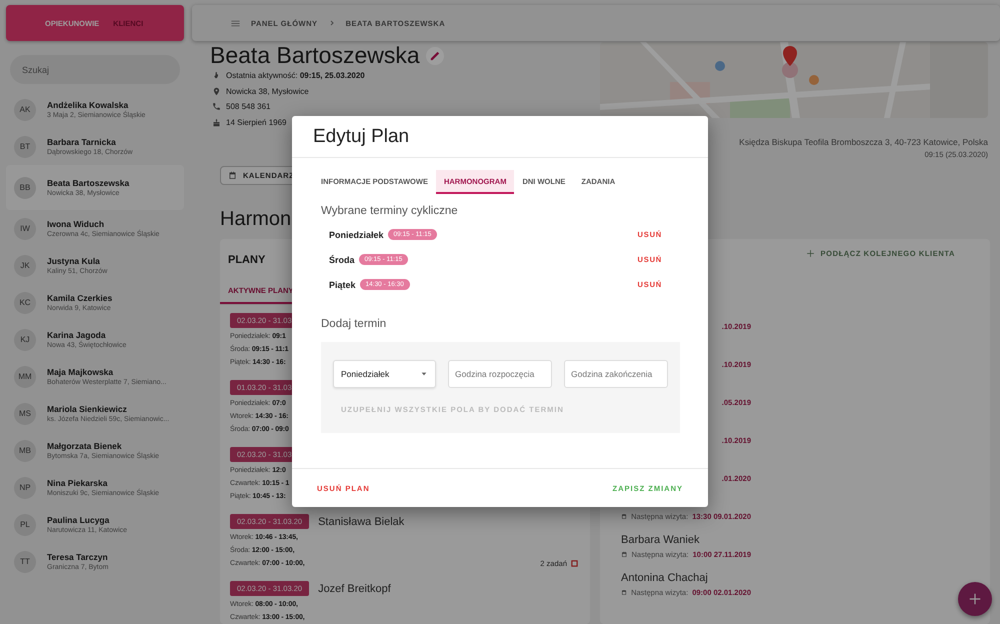  What do you see at coordinates (424, 374) in the screenshot?
I see `caret-down-icon` at bounding box center [424, 374].